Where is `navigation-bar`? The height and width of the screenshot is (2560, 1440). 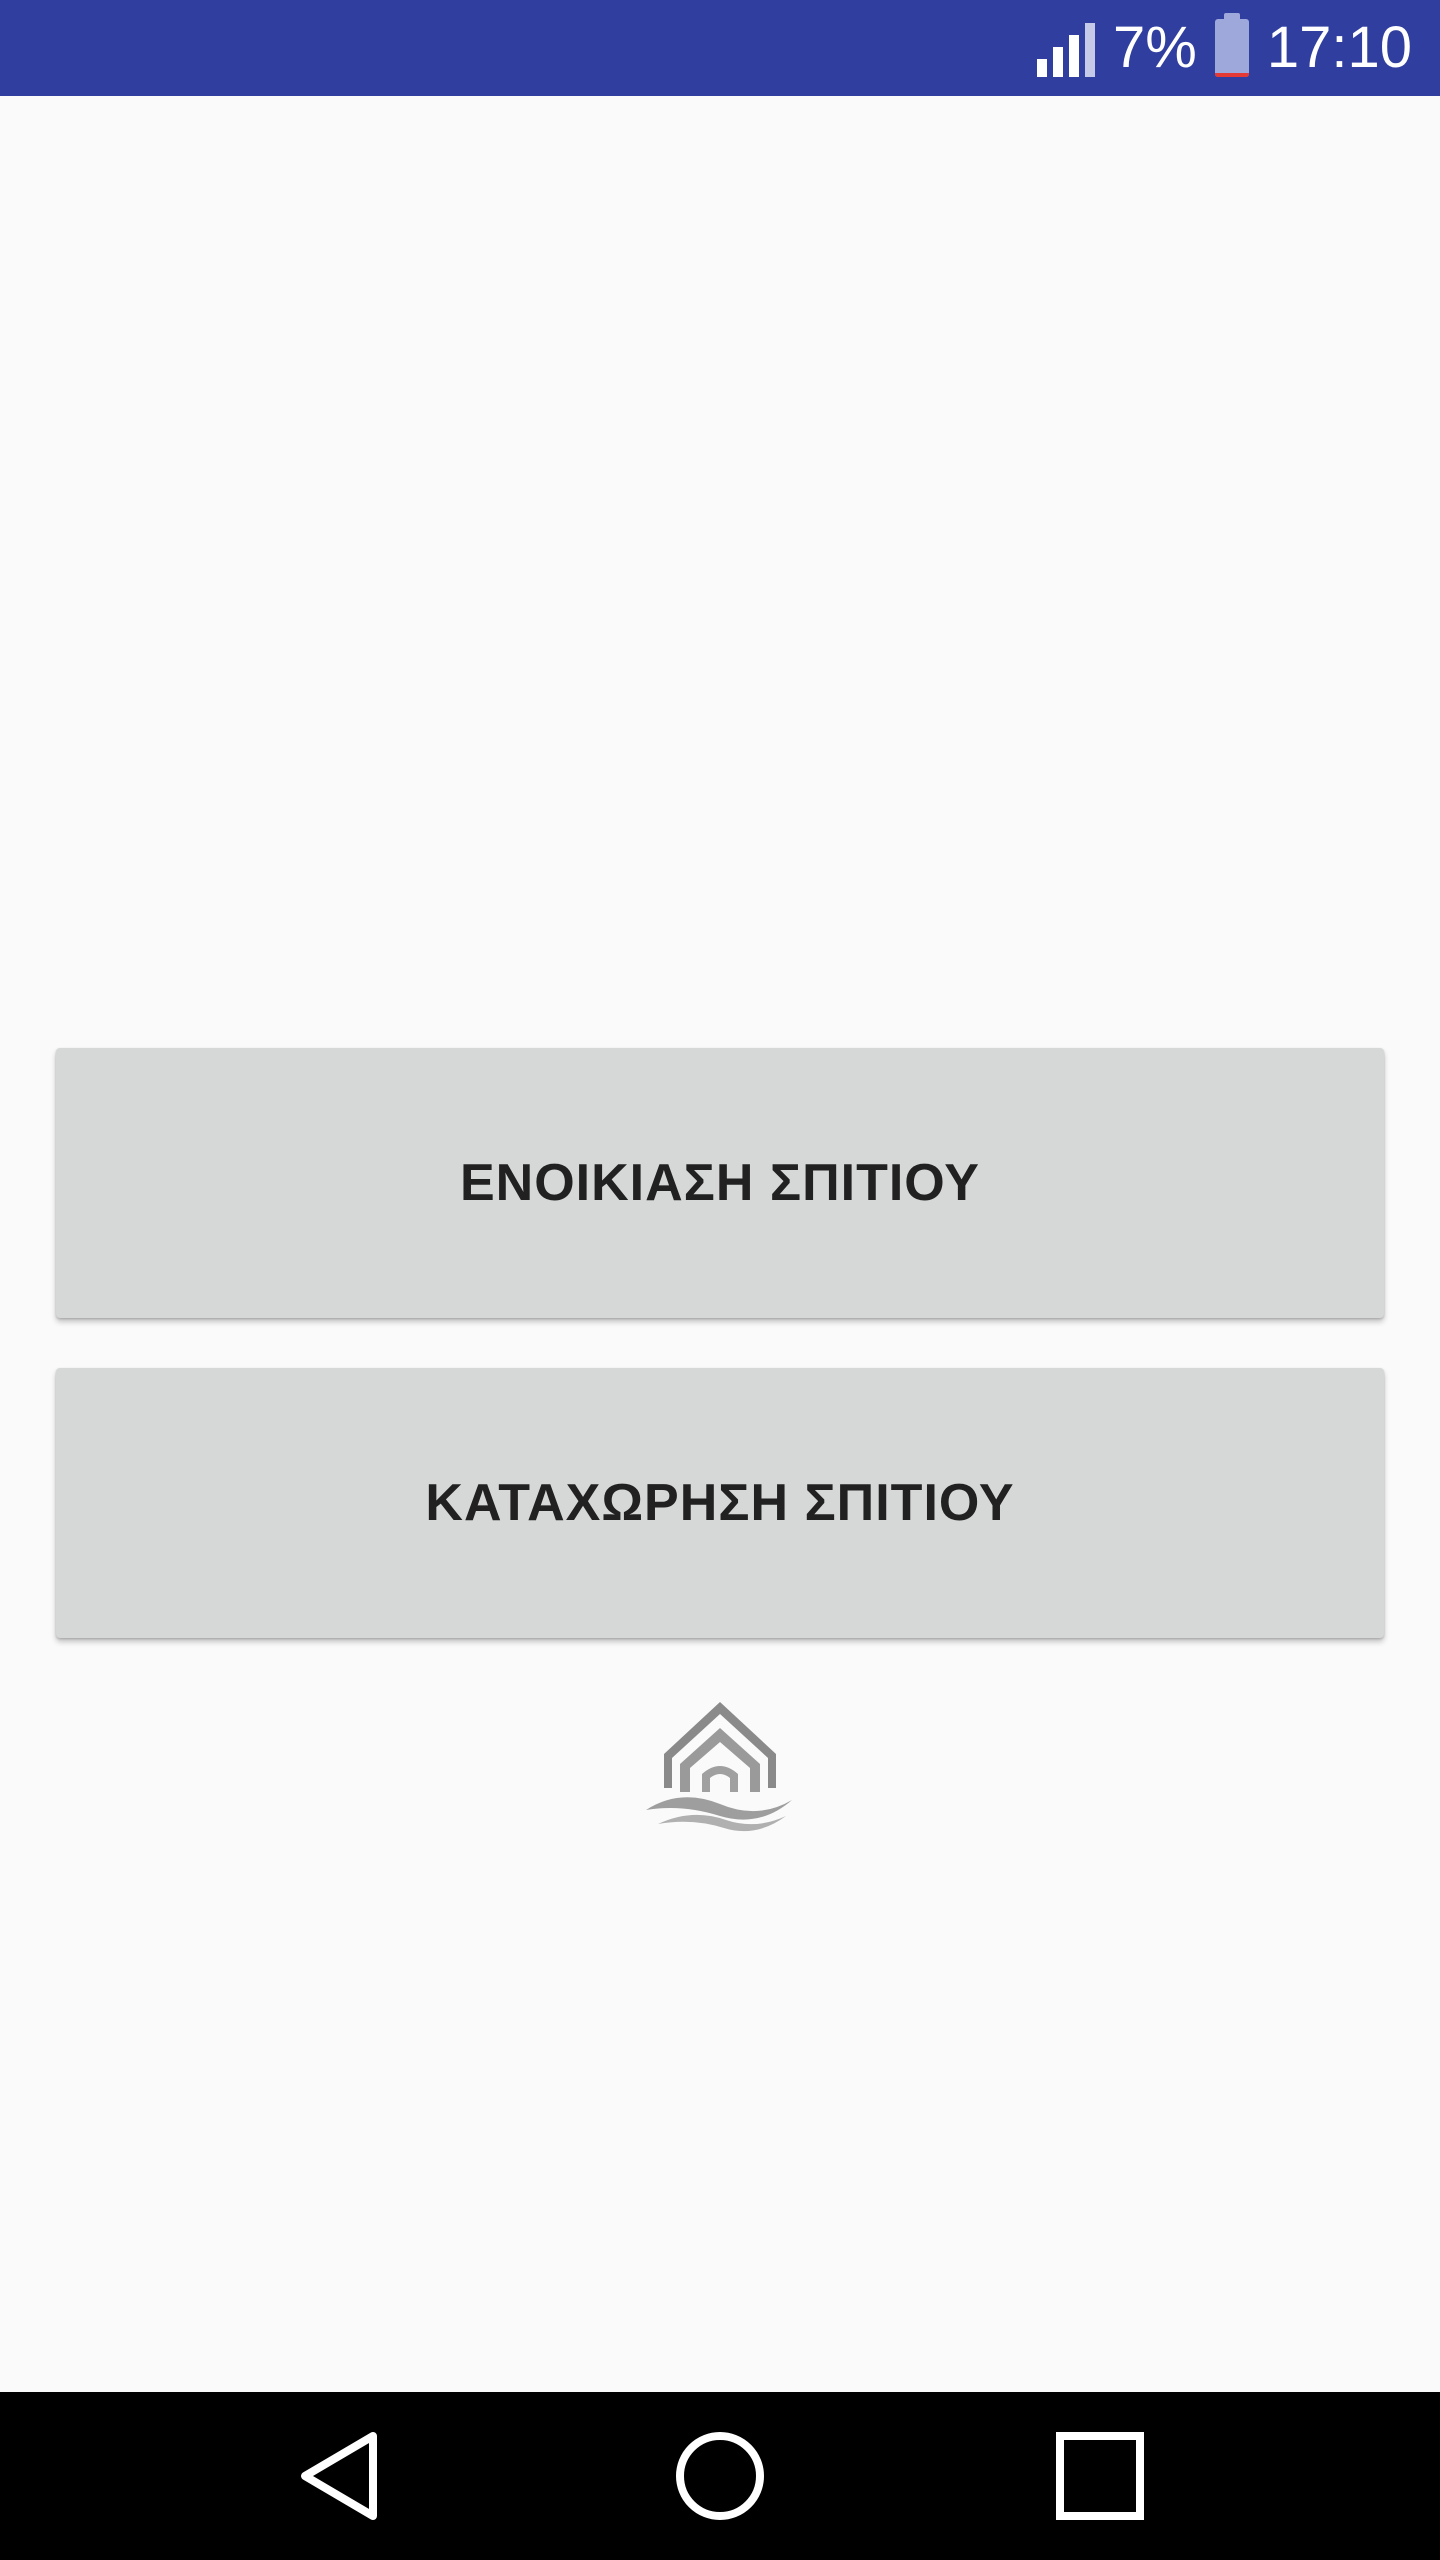 navigation-bar is located at coordinates (720, 2476).